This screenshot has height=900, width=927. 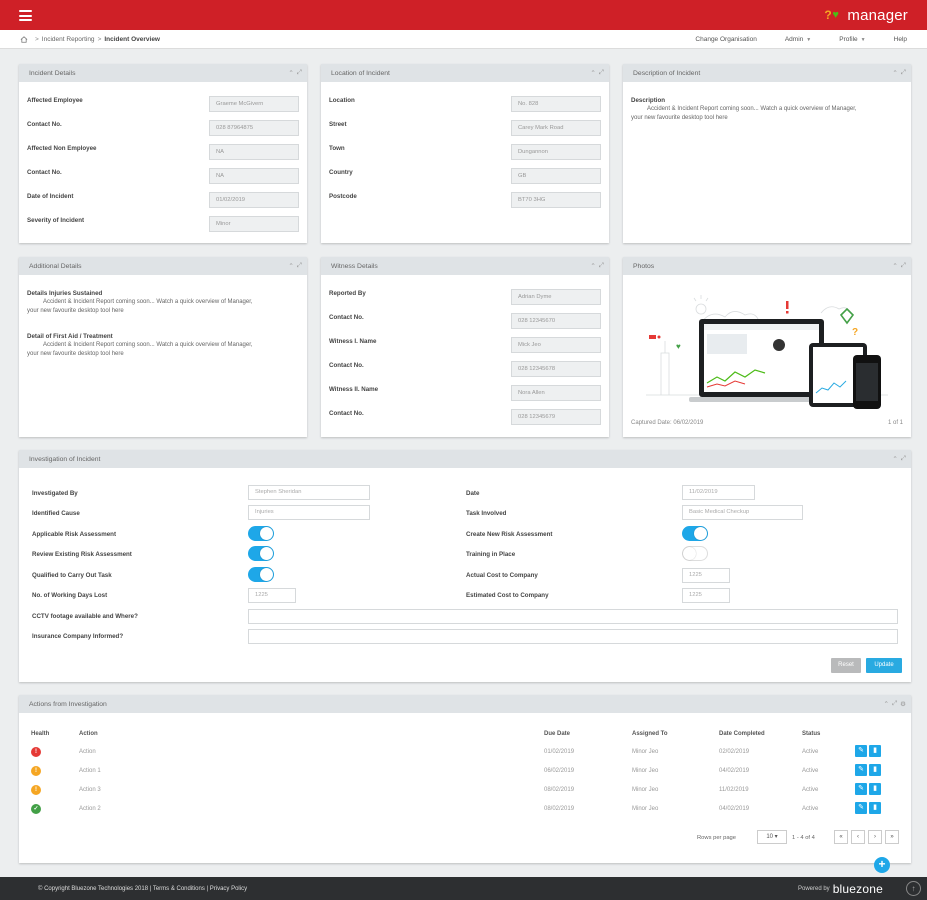 What do you see at coordinates (852, 39) in the screenshot?
I see `profile-menu: Profile ▼` at bounding box center [852, 39].